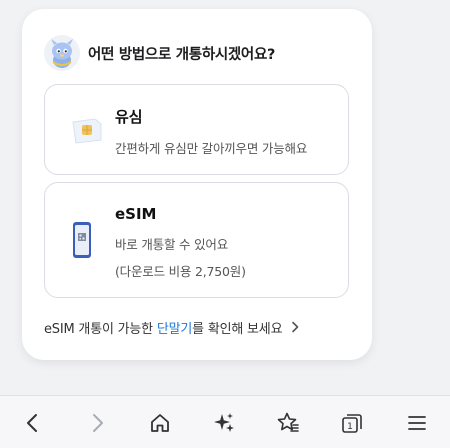  What do you see at coordinates (160, 423) in the screenshot?
I see `home-icon` at bounding box center [160, 423].